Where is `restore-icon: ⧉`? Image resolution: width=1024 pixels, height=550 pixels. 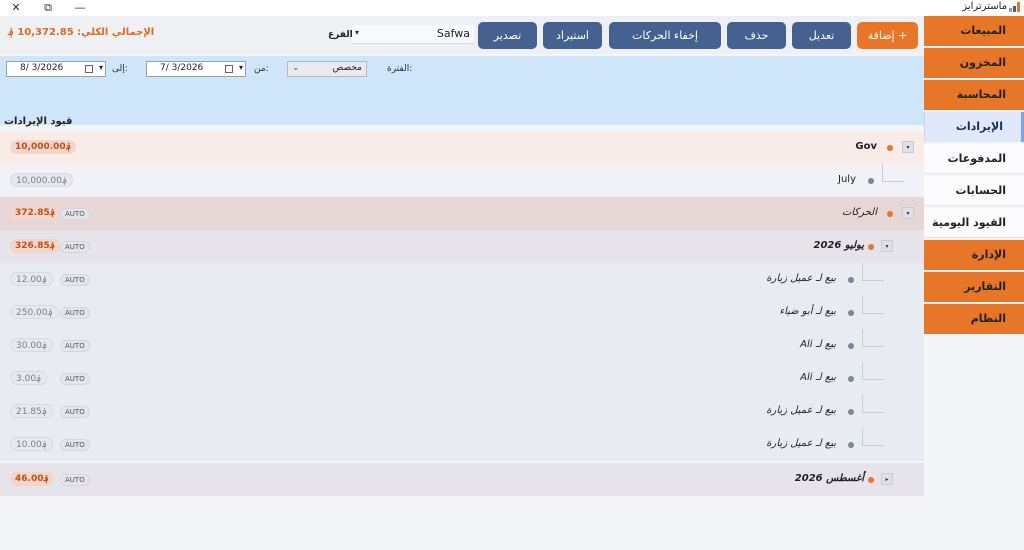
restore-icon: ⧉ is located at coordinates (48, 8).